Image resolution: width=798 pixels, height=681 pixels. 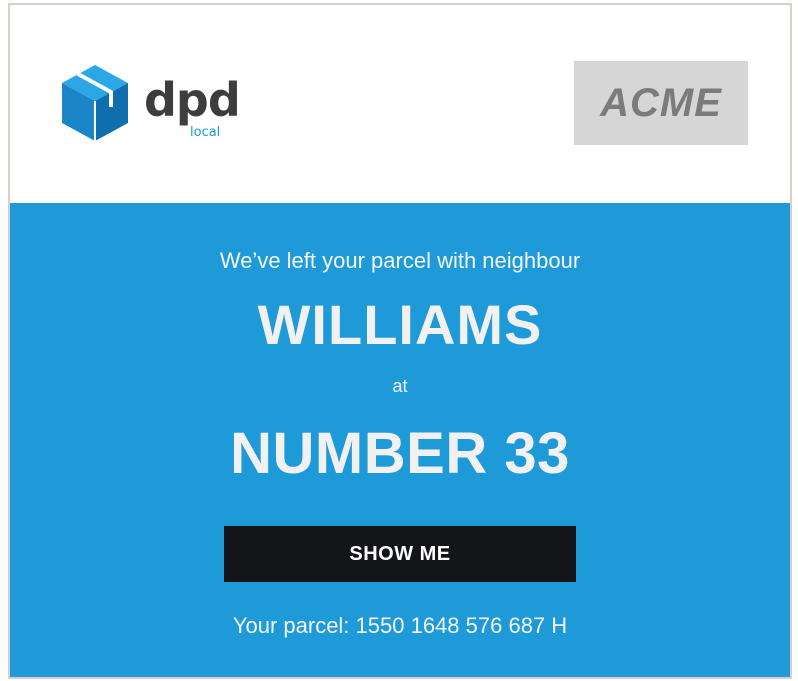 What do you see at coordinates (400, 554) in the screenshot?
I see `show-me-button: SHOW ME` at bounding box center [400, 554].